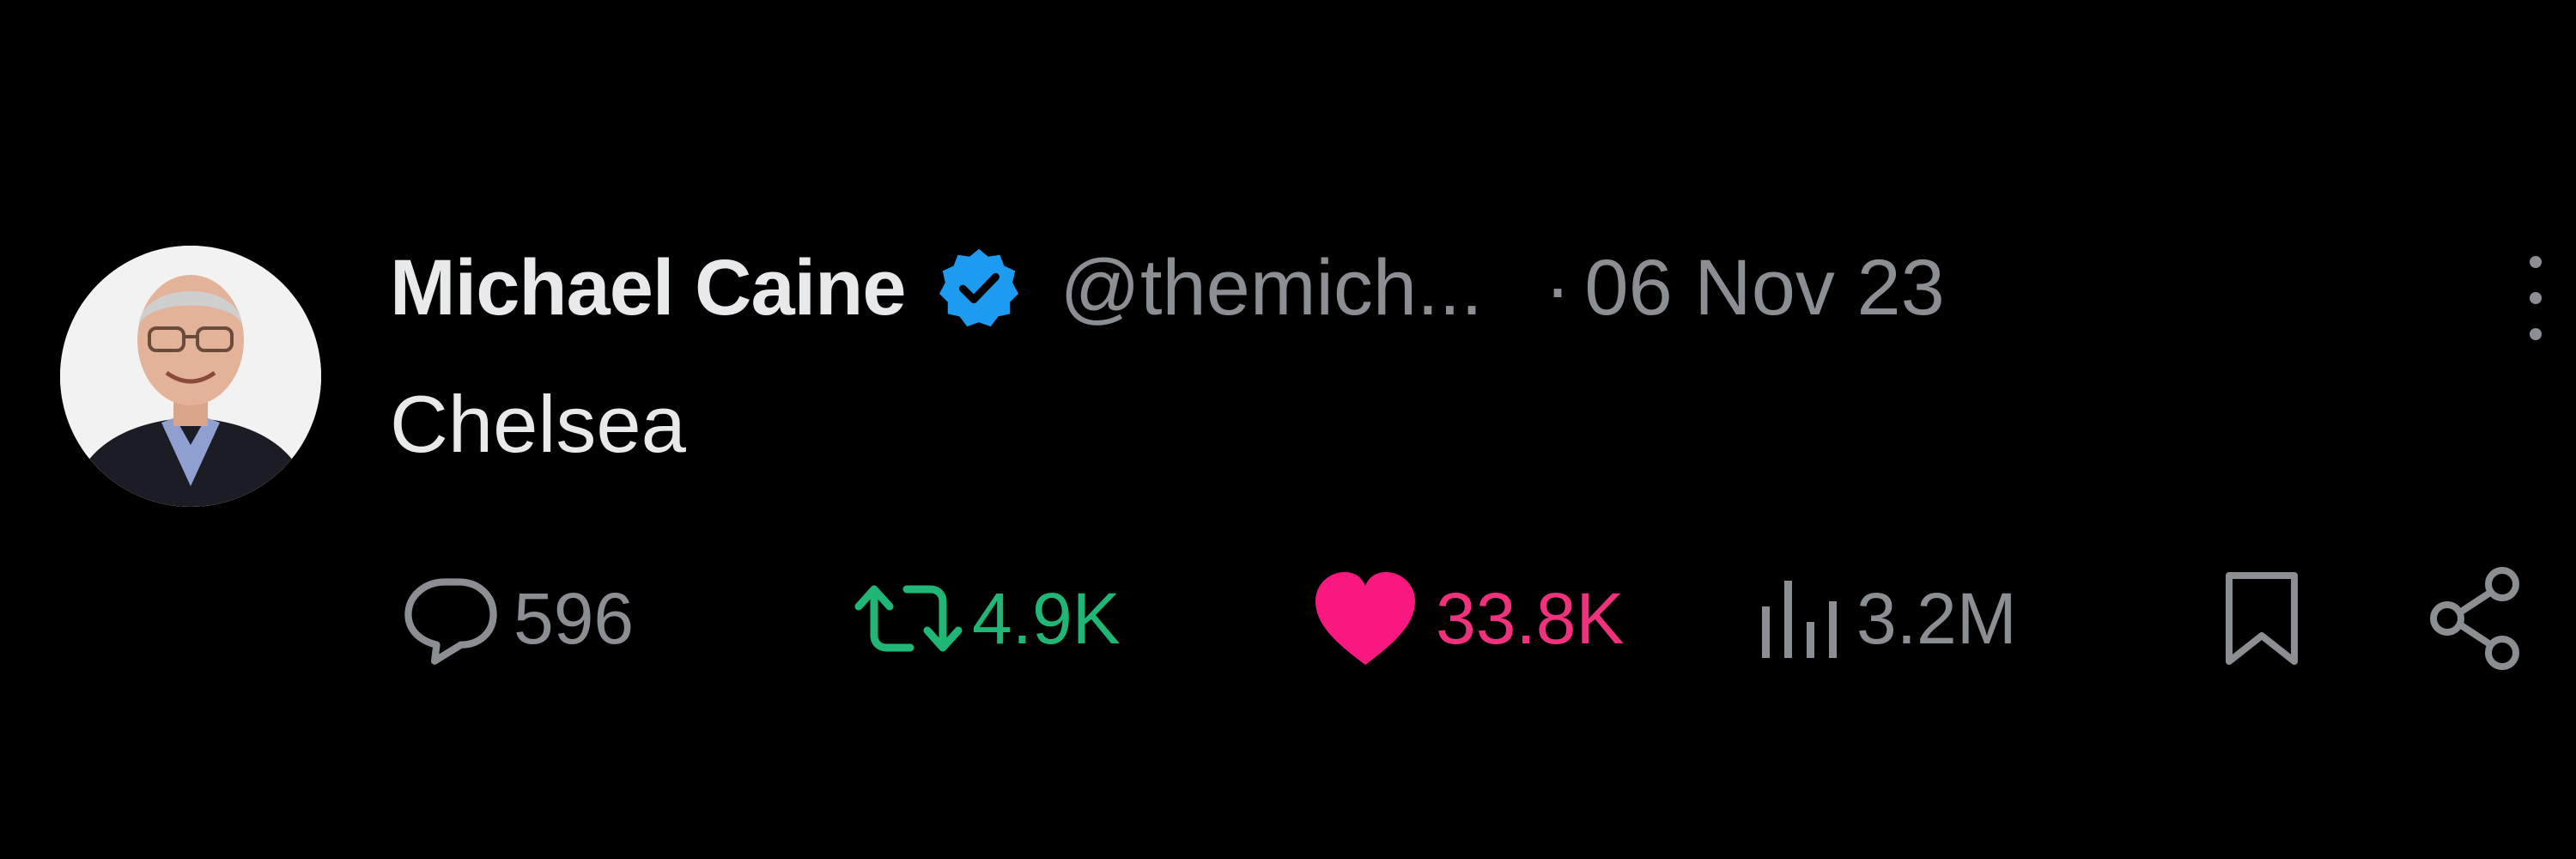 The width and height of the screenshot is (2576, 859). Describe the element at coordinates (1937, 618) in the screenshot. I see `views-count: 3.2M` at that location.